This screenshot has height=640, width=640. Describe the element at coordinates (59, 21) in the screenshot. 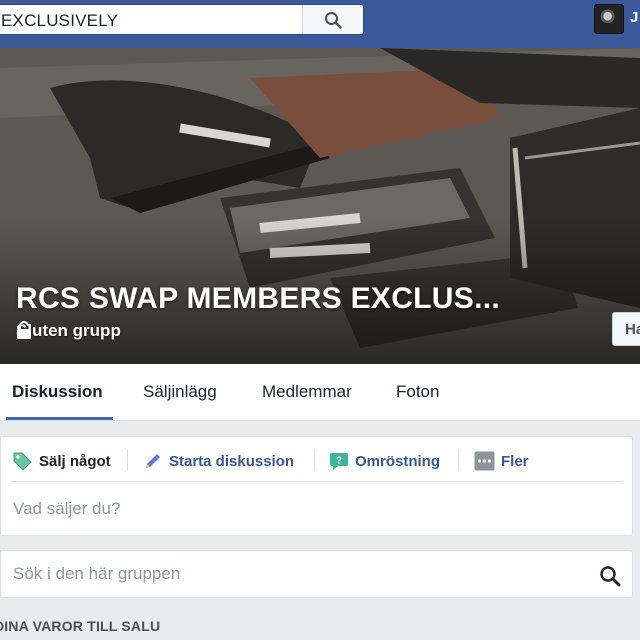

I see `global-search-input: EXCLUSIVELY` at that location.